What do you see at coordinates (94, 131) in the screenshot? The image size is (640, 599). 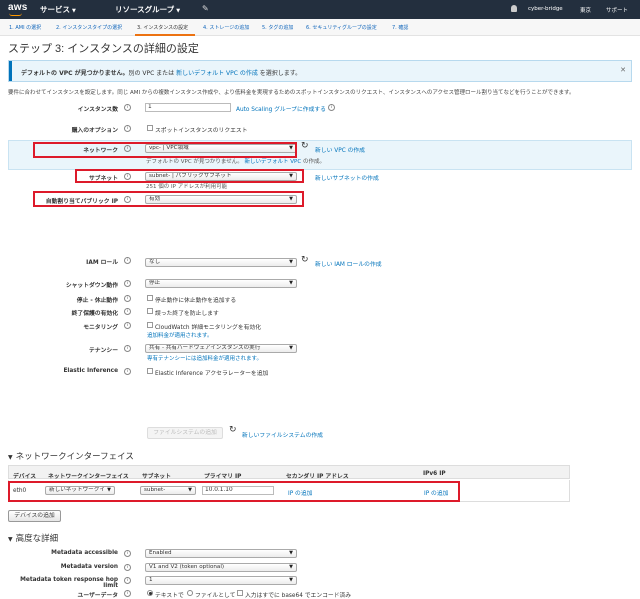 I see `purchase-options-label: 購入のオプション` at bounding box center [94, 131].